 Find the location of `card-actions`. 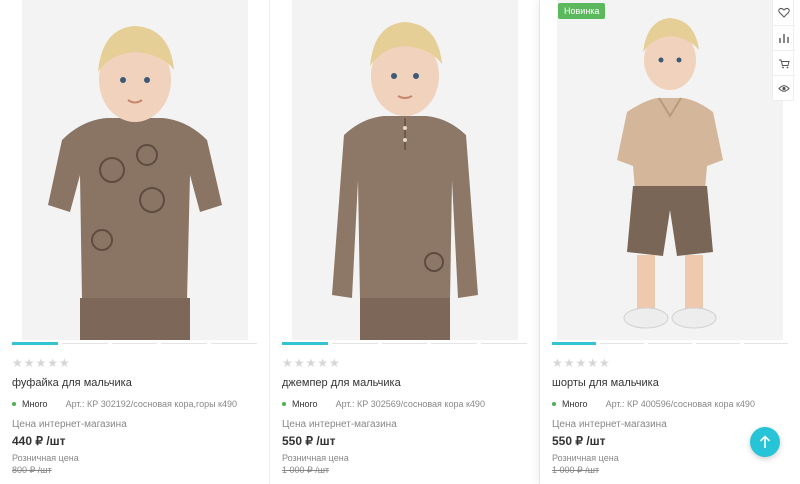

card-actions is located at coordinates (783, 50).